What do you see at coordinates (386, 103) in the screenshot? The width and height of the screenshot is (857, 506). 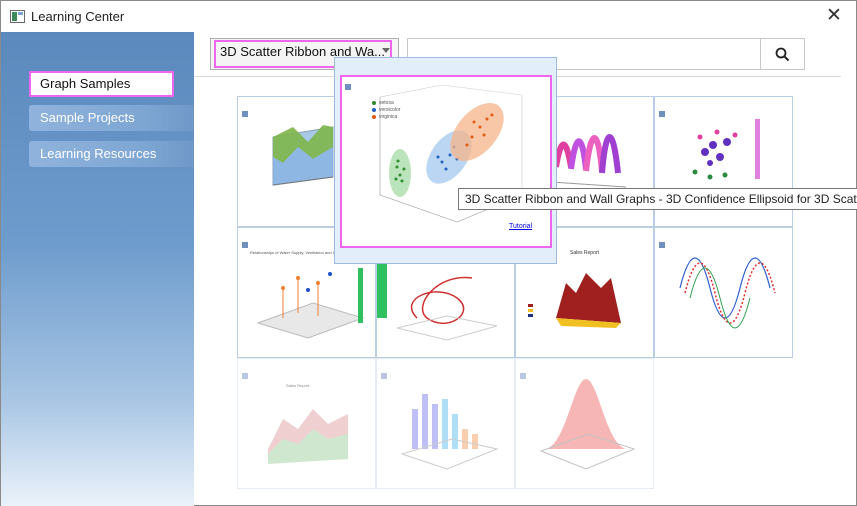 I see `legend-item-setosa: setosa` at bounding box center [386, 103].